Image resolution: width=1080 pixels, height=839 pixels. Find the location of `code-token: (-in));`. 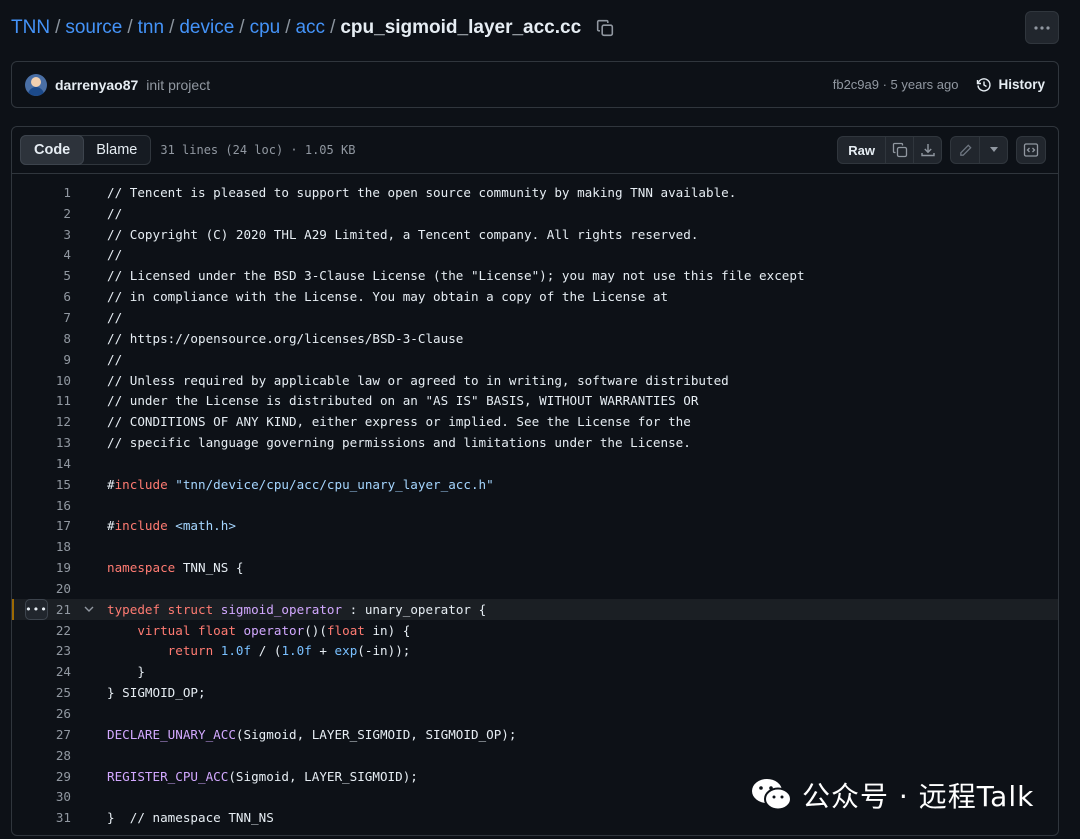

code-token: (-in)); is located at coordinates (384, 651).